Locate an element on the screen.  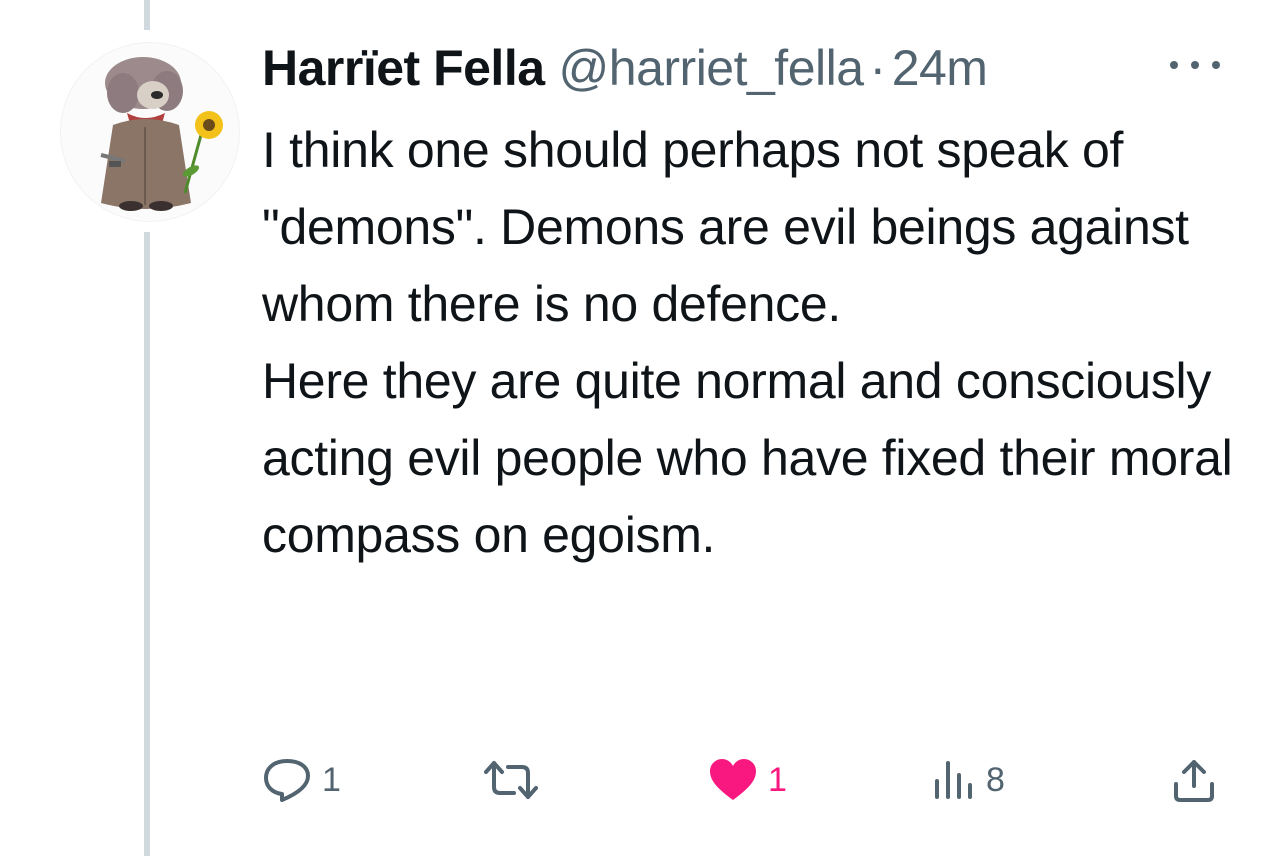
display-name: Harrïet Fella is located at coordinates (403, 68).